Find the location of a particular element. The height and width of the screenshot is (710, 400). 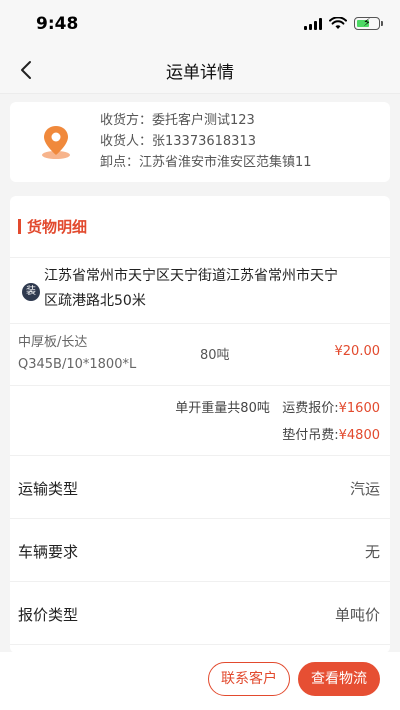

summary-line-advance: 垫付吊费:¥4800 is located at coordinates (331, 433).